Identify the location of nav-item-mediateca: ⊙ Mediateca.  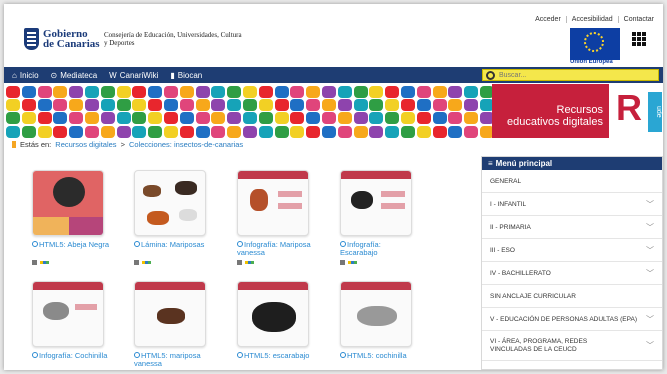
(74, 75).